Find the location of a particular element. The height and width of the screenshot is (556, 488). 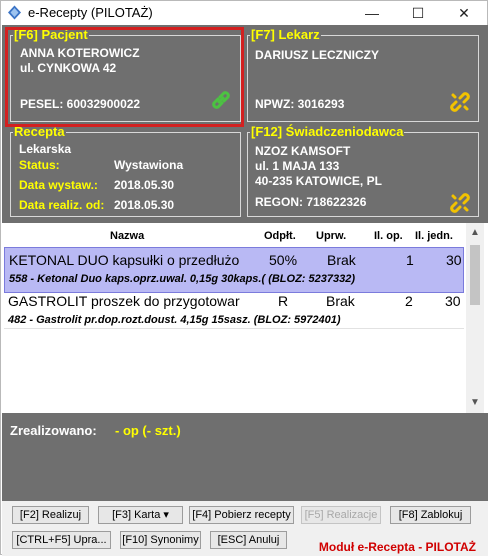

close-button: ✕ is located at coordinates (464, 13).